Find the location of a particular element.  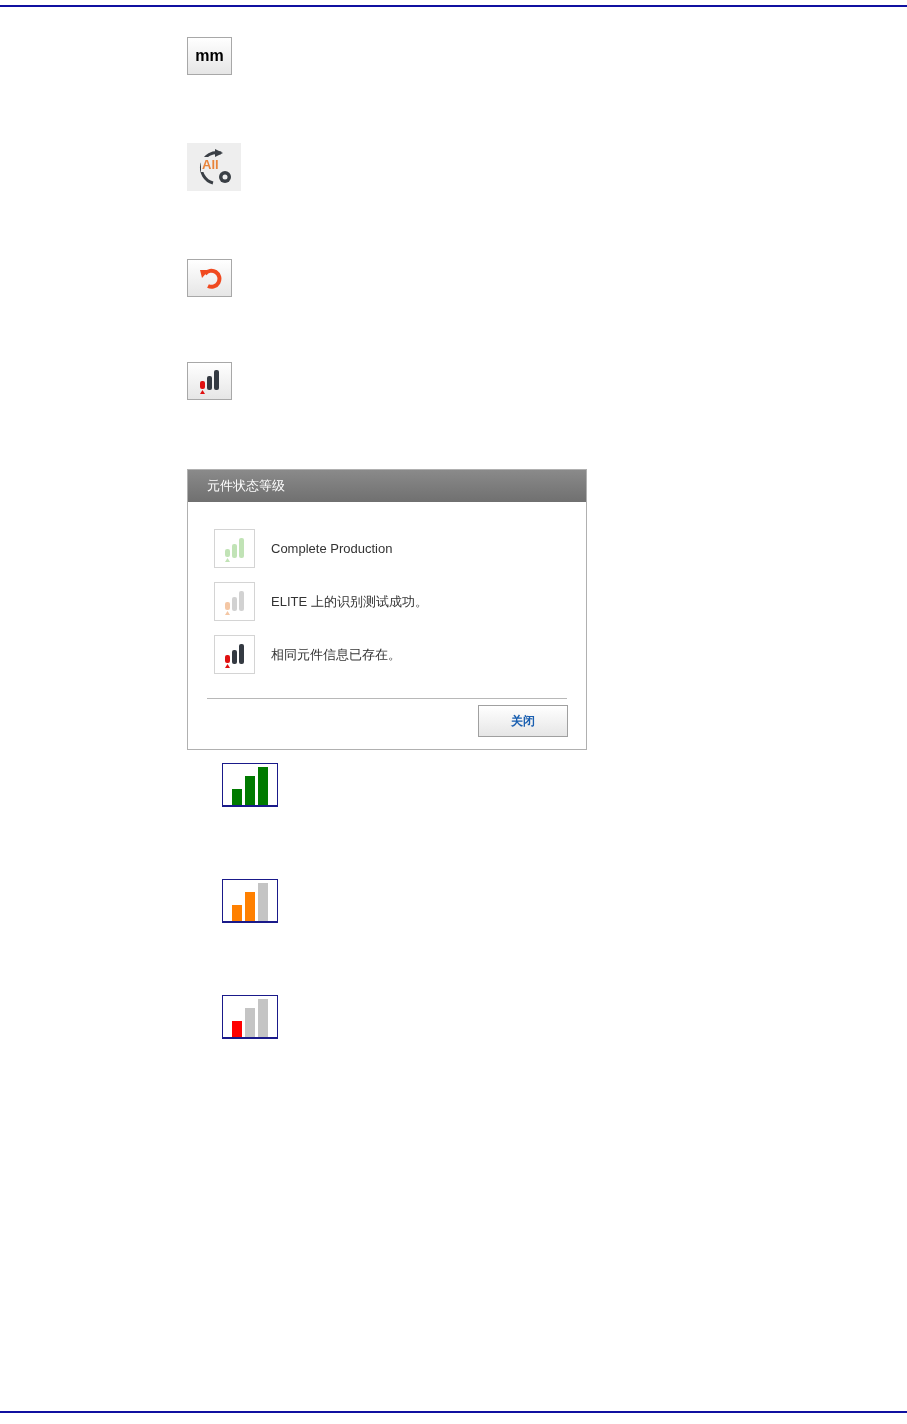

all-label: All is located at coordinates (210, 164).